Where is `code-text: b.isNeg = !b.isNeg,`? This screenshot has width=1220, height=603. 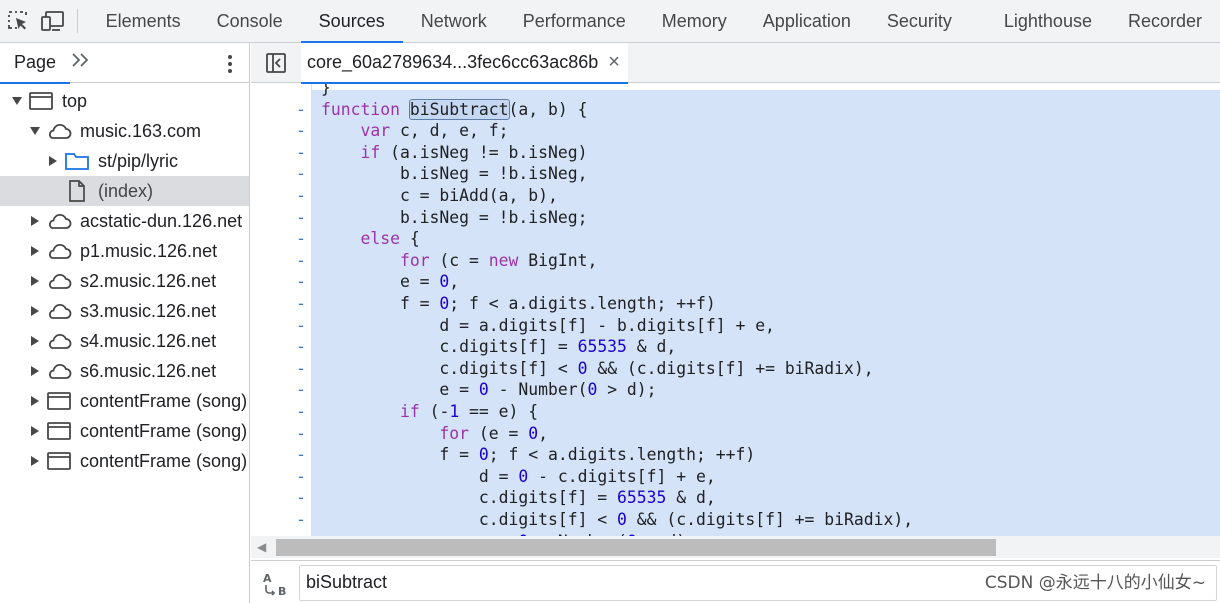
code-text: b.isNeg = !b.isNeg, is located at coordinates (454, 174).